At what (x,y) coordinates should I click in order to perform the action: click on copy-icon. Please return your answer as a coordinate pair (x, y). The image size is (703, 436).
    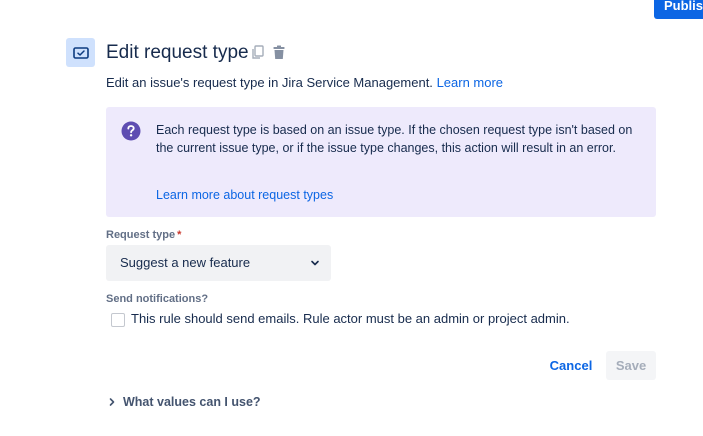
    Looking at the image, I should click on (258, 52).